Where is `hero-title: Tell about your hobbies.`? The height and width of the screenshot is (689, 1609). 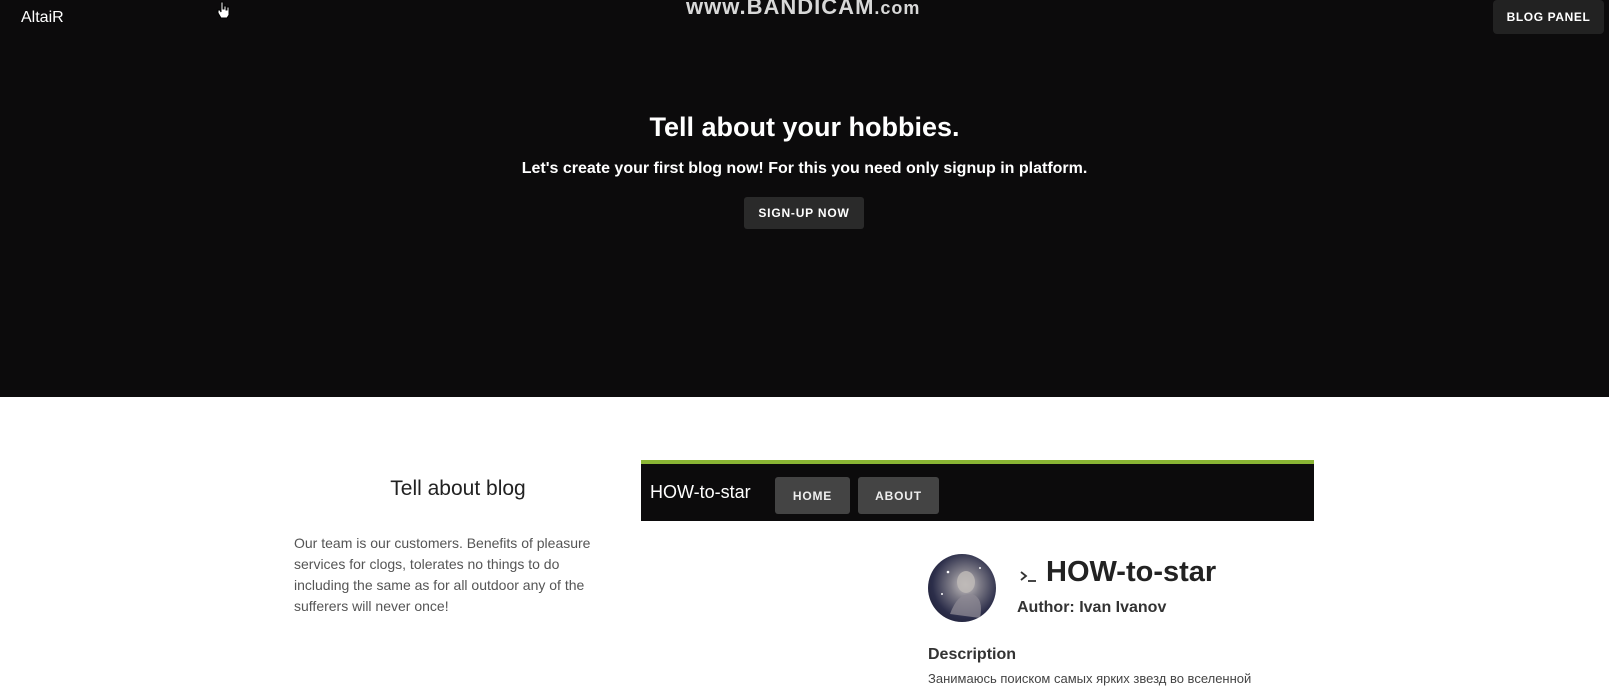 hero-title: Tell about your hobbies. is located at coordinates (804, 127).